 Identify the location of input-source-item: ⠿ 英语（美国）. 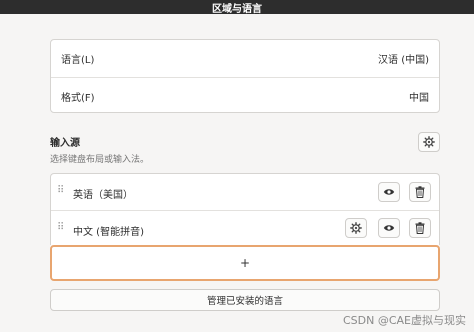
(245, 192).